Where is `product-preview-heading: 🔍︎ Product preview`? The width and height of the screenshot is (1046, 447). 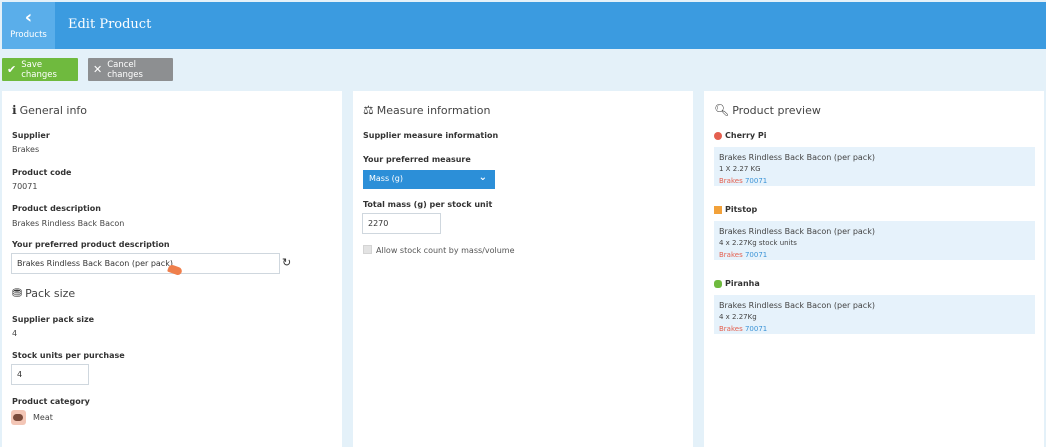
product-preview-heading: 🔍︎ Product preview is located at coordinates (767, 110).